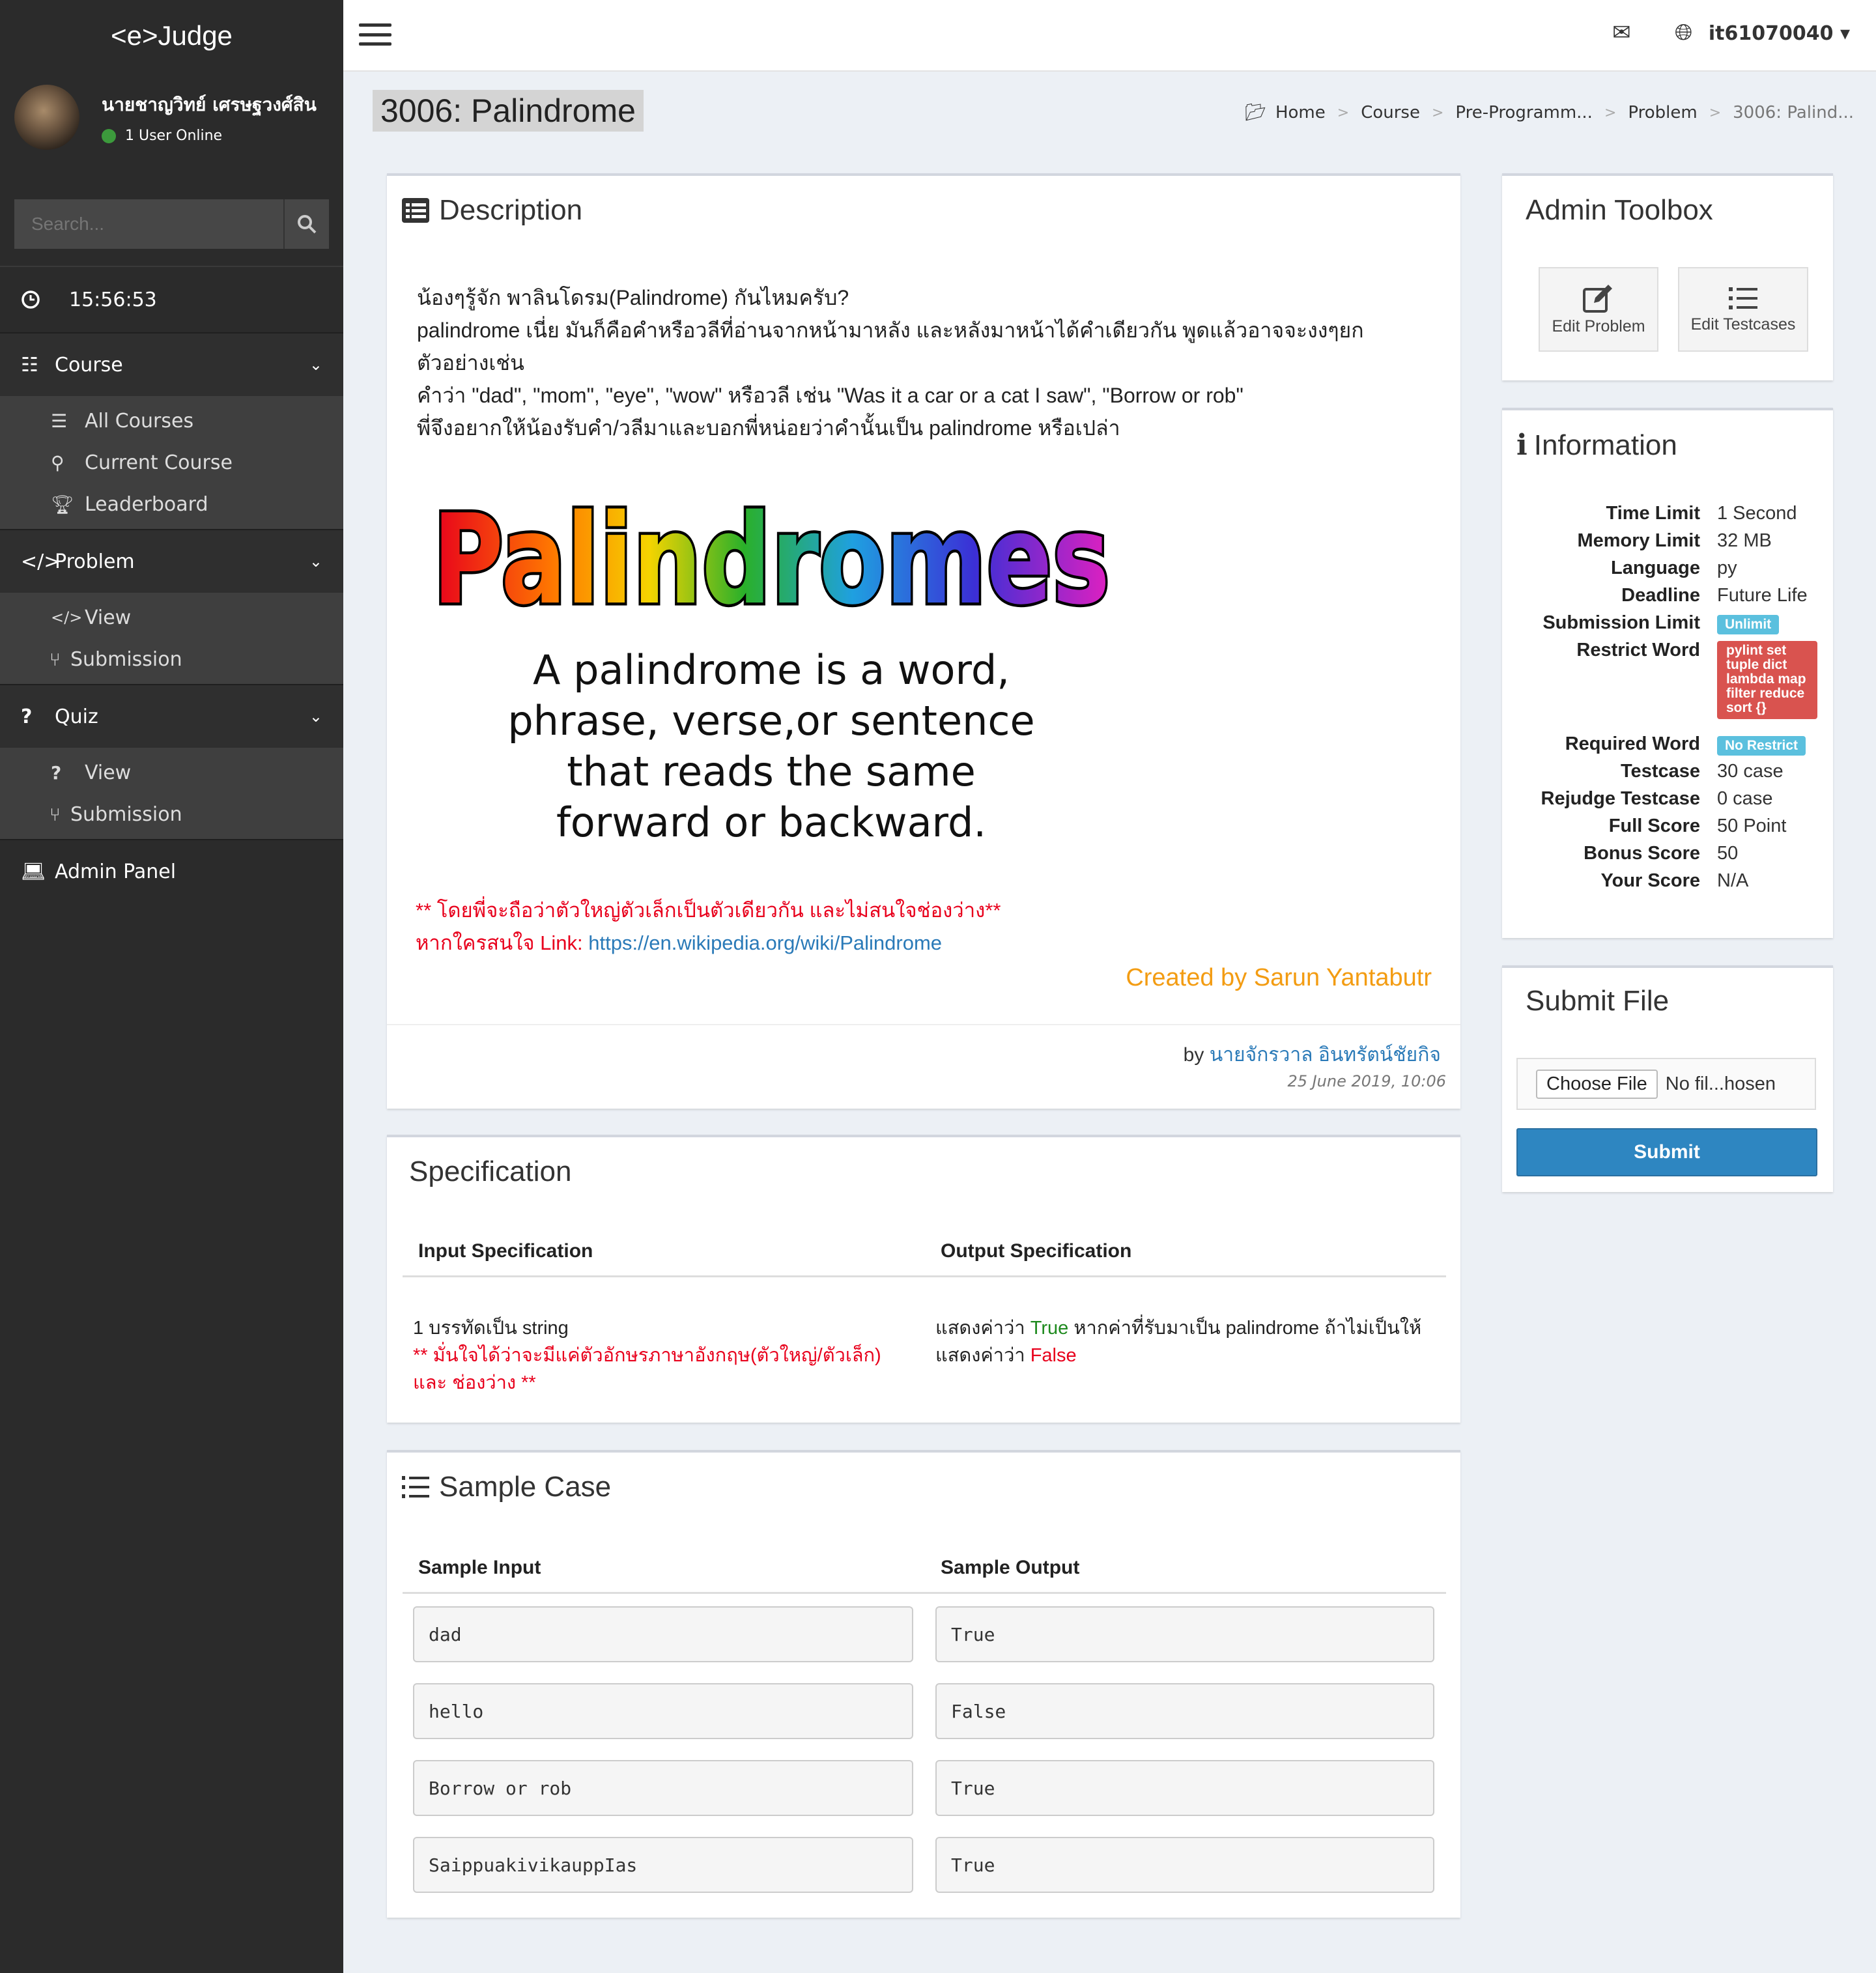  I want to click on sidebar-item-problem: </> Problem ⌄, so click(171, 561).